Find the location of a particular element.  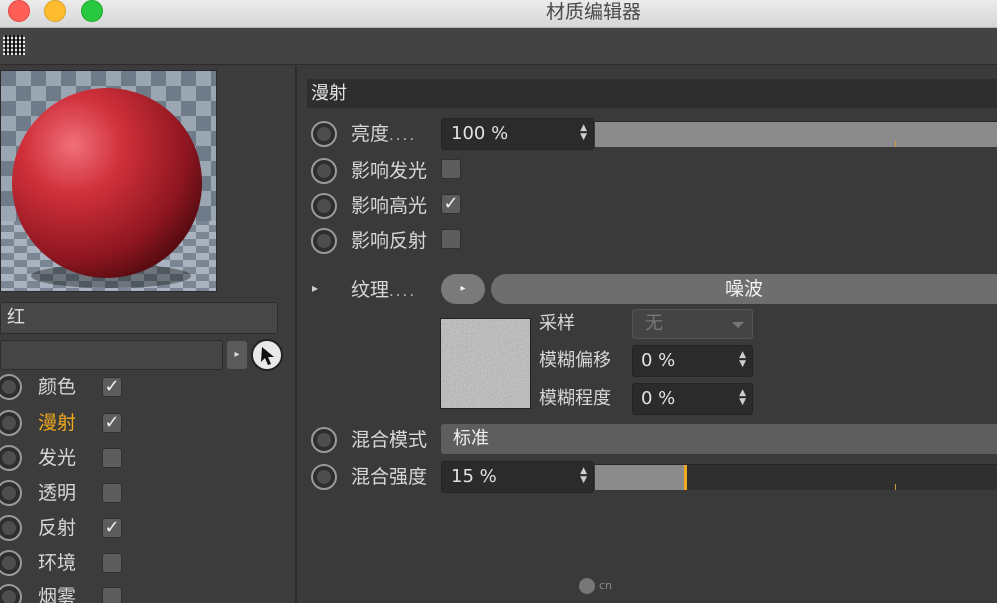

blur-scale-value: 0 % is located at coordinates (658, 398).